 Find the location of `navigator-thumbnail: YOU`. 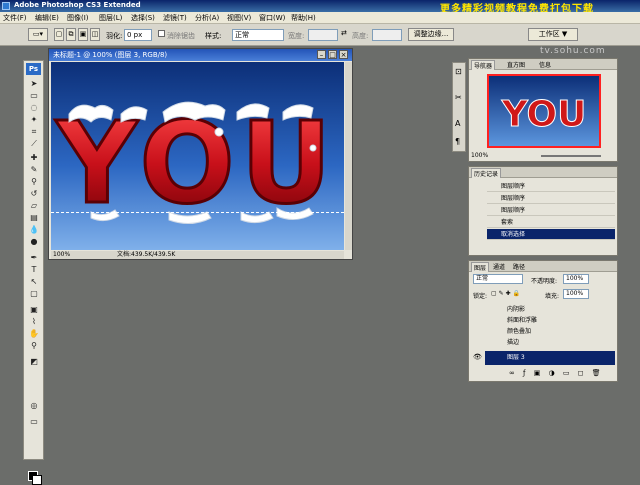

navigator-thumbnail: YOU is located at coordinates (544, 111).